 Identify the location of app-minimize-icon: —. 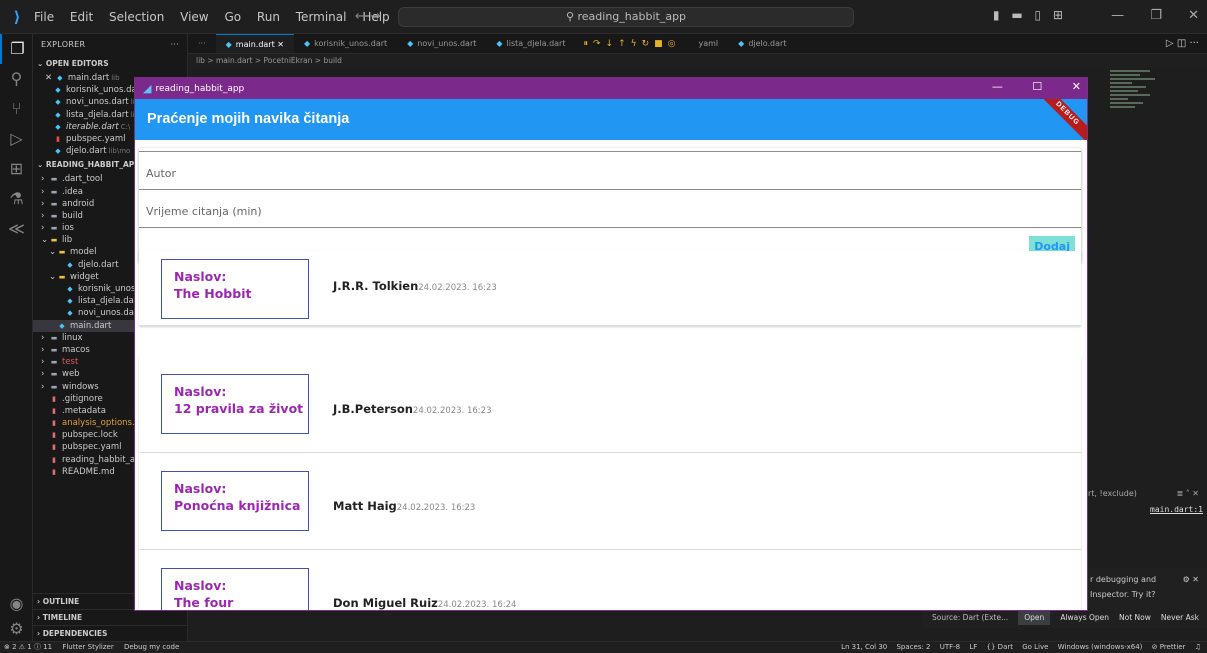
(997, 86).